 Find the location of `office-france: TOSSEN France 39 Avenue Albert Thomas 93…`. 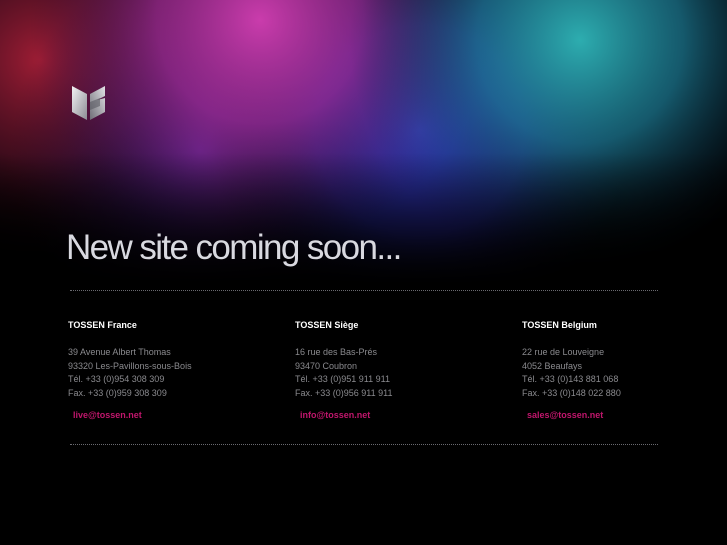

office-france: TOSSEN France 39 Avenue Albert Thomas 93… is located at coordinates (168, 369).